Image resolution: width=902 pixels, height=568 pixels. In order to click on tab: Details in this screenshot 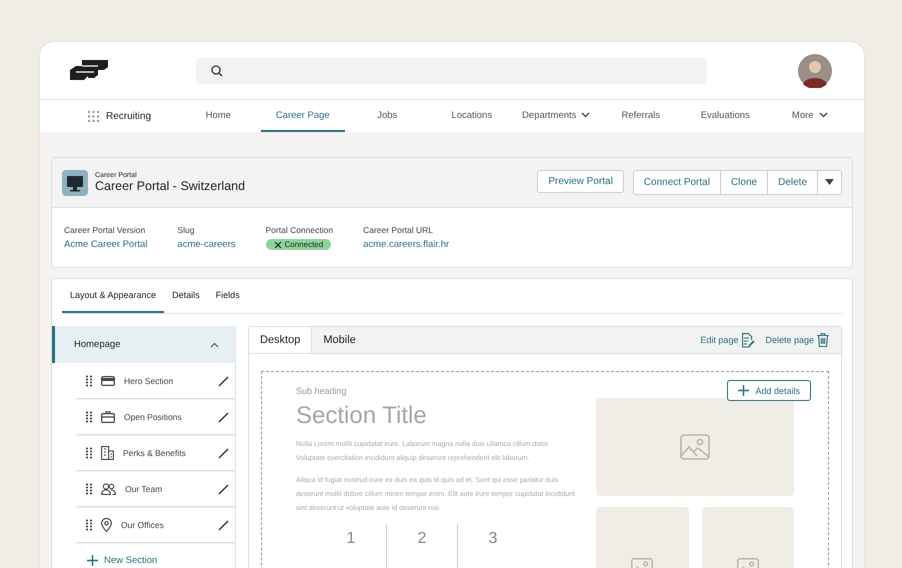, I will do `click(186, 296)`.